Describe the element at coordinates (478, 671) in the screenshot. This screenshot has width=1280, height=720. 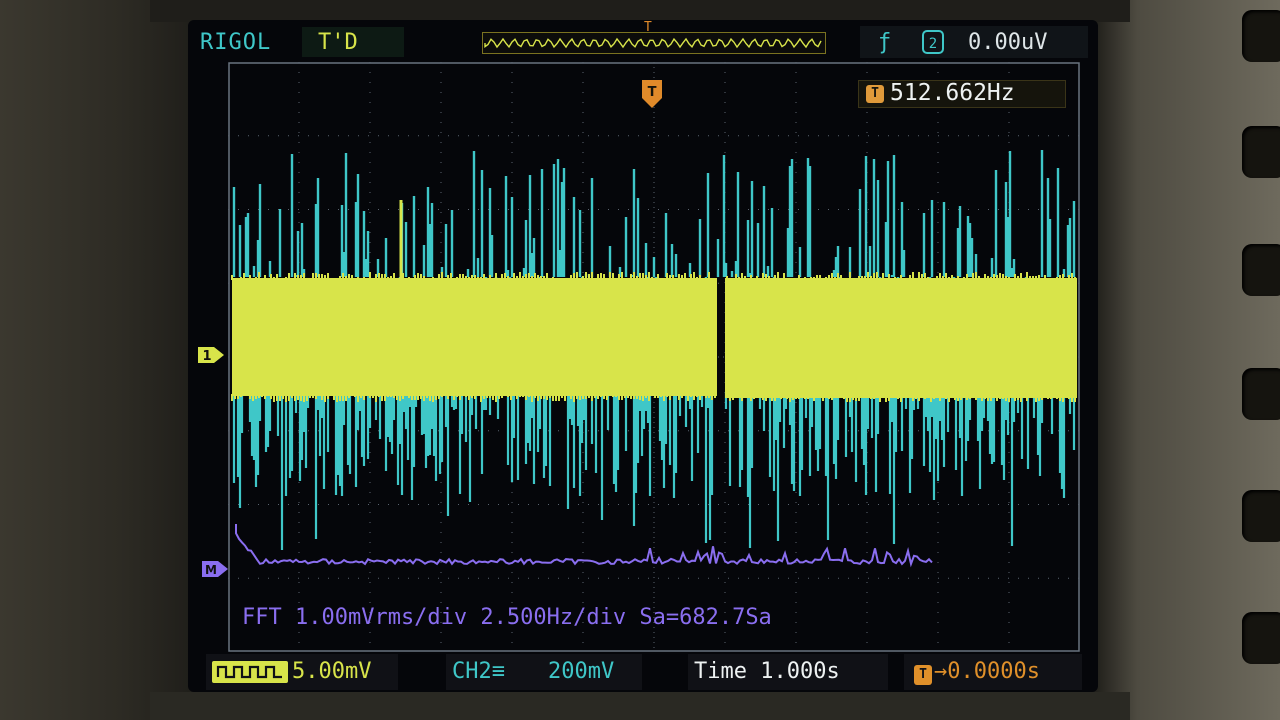
I see `ch2-label: CH2≡` at that location.